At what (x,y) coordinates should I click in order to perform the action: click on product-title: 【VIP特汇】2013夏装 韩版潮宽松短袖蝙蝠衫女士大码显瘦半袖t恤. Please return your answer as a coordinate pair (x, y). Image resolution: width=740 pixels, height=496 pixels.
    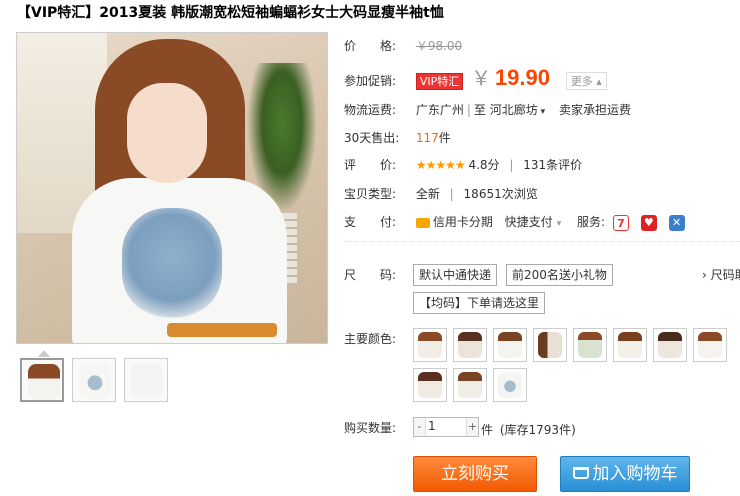
    Looking at the image, I should click on (230, 13).